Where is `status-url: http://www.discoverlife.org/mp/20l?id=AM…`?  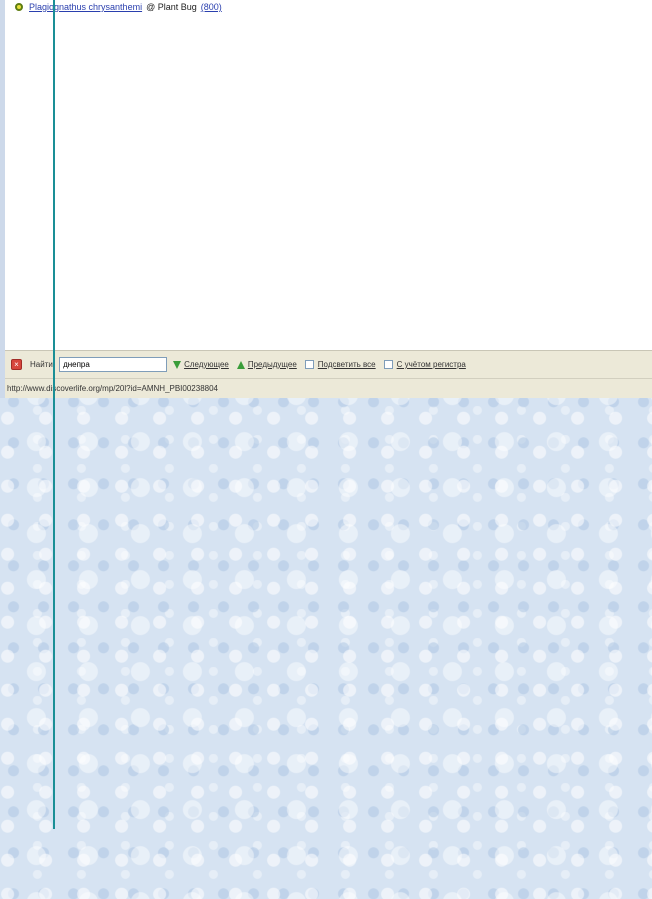 status-url: http://www.discoverlife.org/mp/20l?id=AM… is located at coordinates (112, 388).